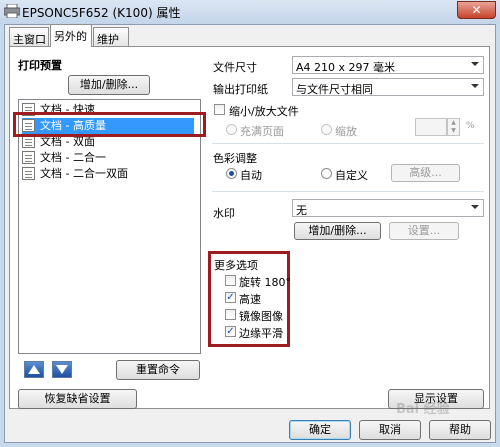 The height and width of the screenshot is (447, 500). I want to click on help-button: 帮助, so click(460, 430).